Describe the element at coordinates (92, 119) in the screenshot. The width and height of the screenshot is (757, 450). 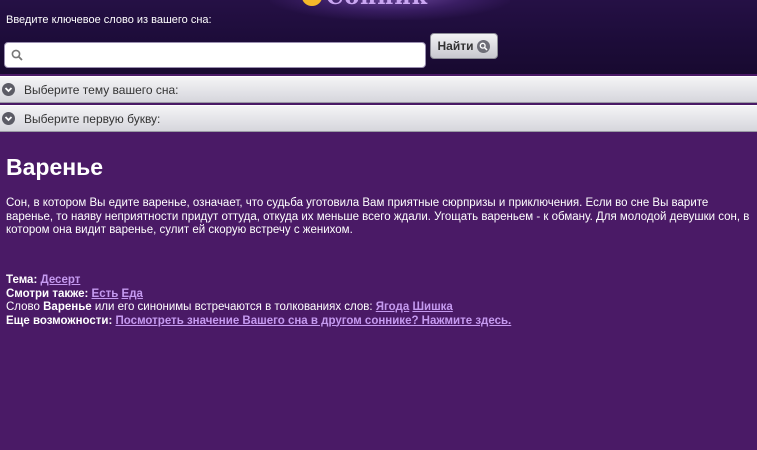
I see `letter-select-label: Выберите первую букву:` at that location.